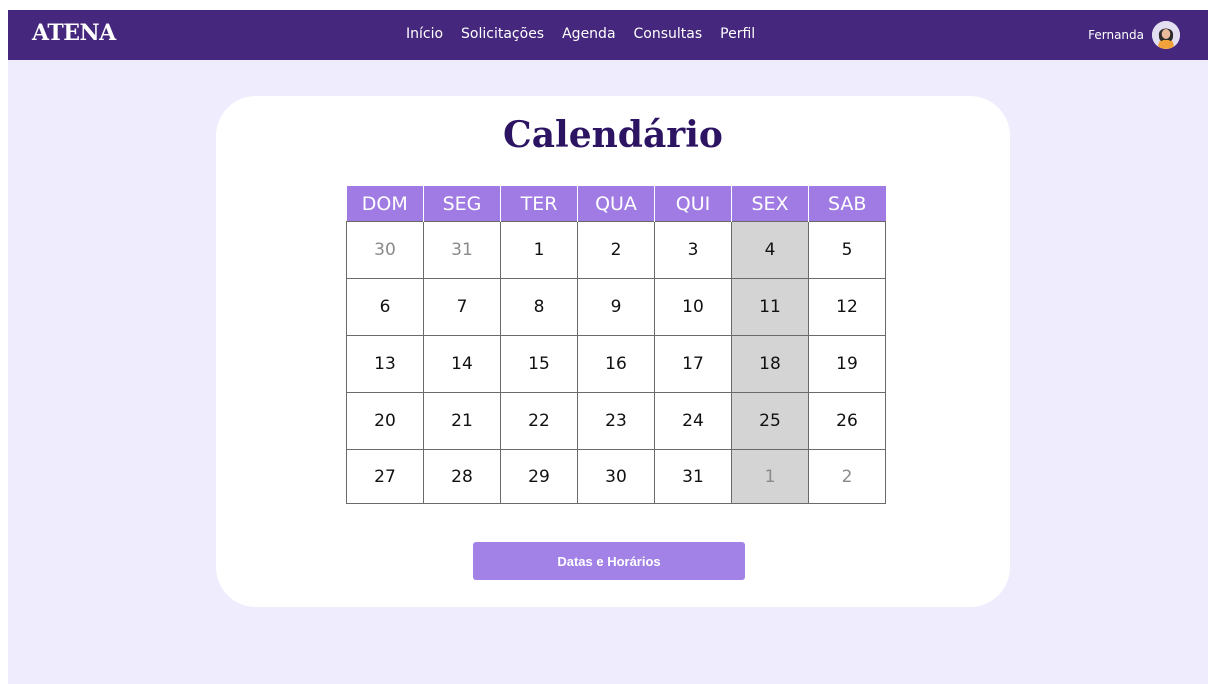  What do you see at coordinates (693, 364) in the screenshot?
I see `calendar-day-cell: 17` at bounding box center [693, 364].